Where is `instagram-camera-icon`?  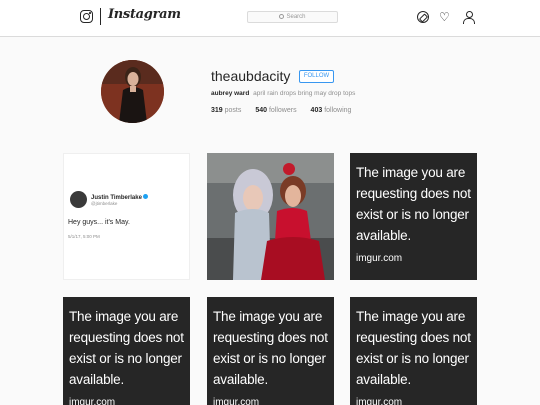
instagram-camera-icon is located at coordinates (86, 16).